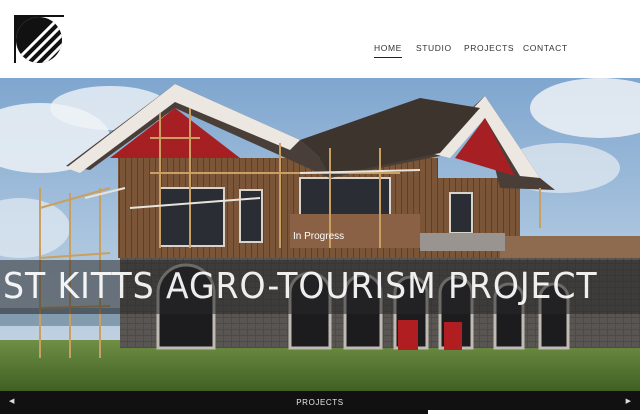 Image resolution: width=640 pixels, height=414 pixels. What do you see at coordinates (534, 412) in the screenshot?
I see `slide-progress-bar` at bounding box center [534, 412].